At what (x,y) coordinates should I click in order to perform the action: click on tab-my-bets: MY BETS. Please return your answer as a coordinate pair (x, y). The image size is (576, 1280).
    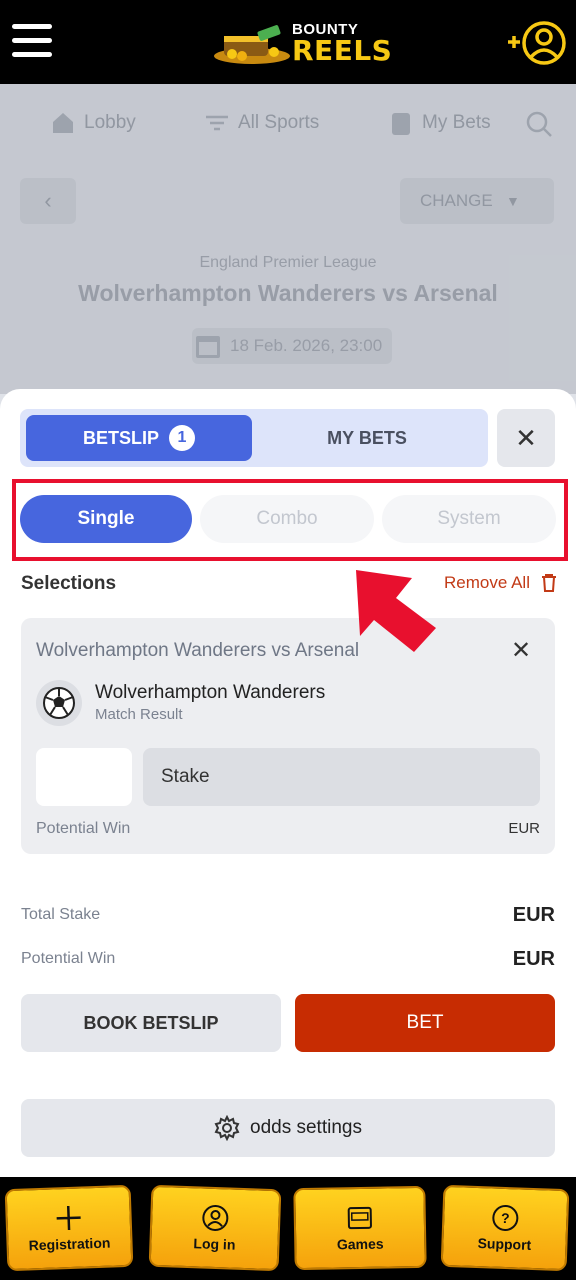
    Looking at the image, I should click on (367, 438).